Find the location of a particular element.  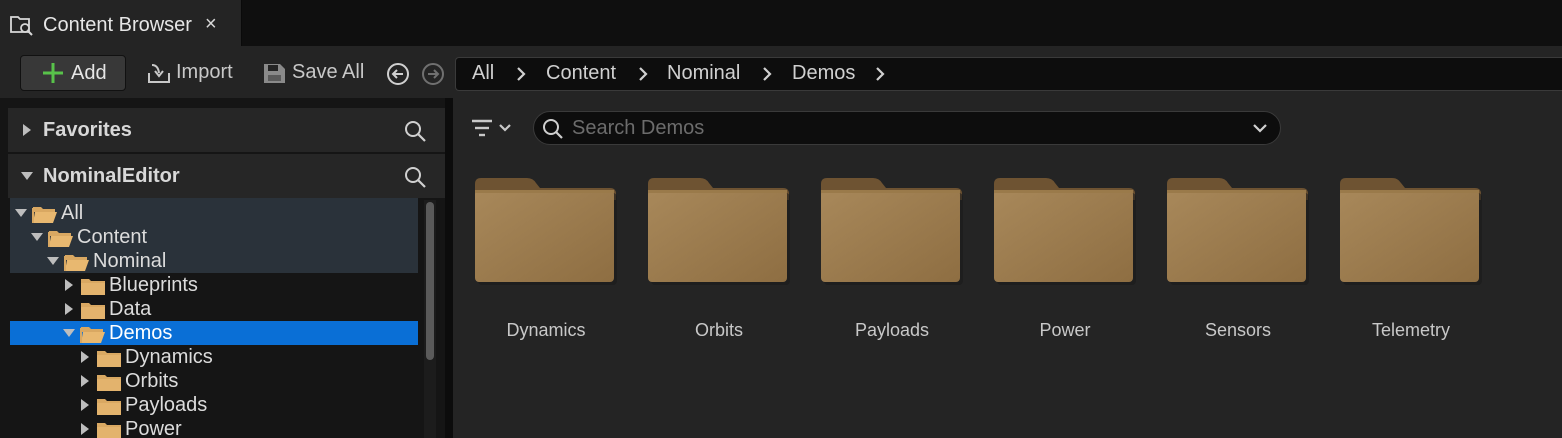

favorites-section-header: Favorites is located at coordinates (226, 130).